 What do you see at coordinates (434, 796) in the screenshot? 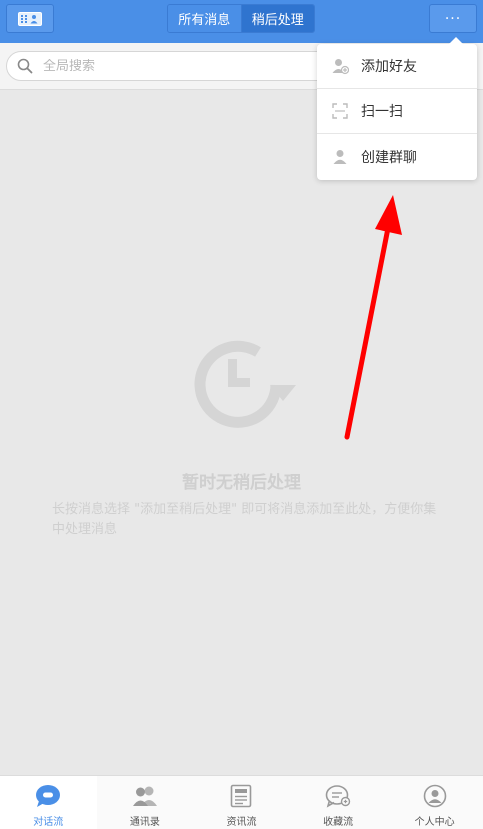
I see `profile-icon` at bounding box center [434, 796].